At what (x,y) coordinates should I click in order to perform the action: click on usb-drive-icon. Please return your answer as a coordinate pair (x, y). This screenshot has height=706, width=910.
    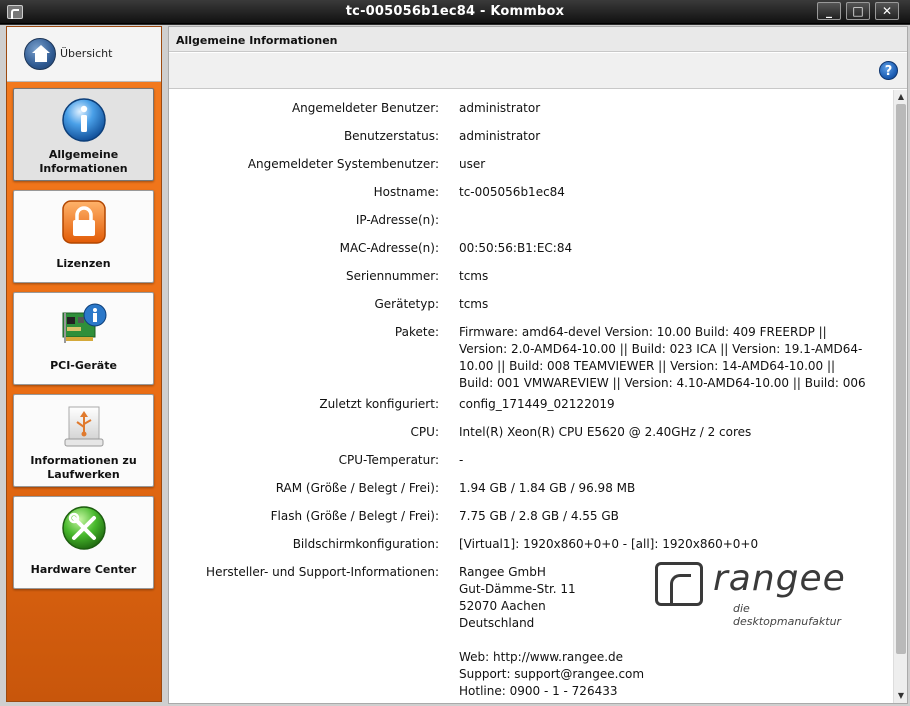
    Looking at the image, I should click on (84, 426).